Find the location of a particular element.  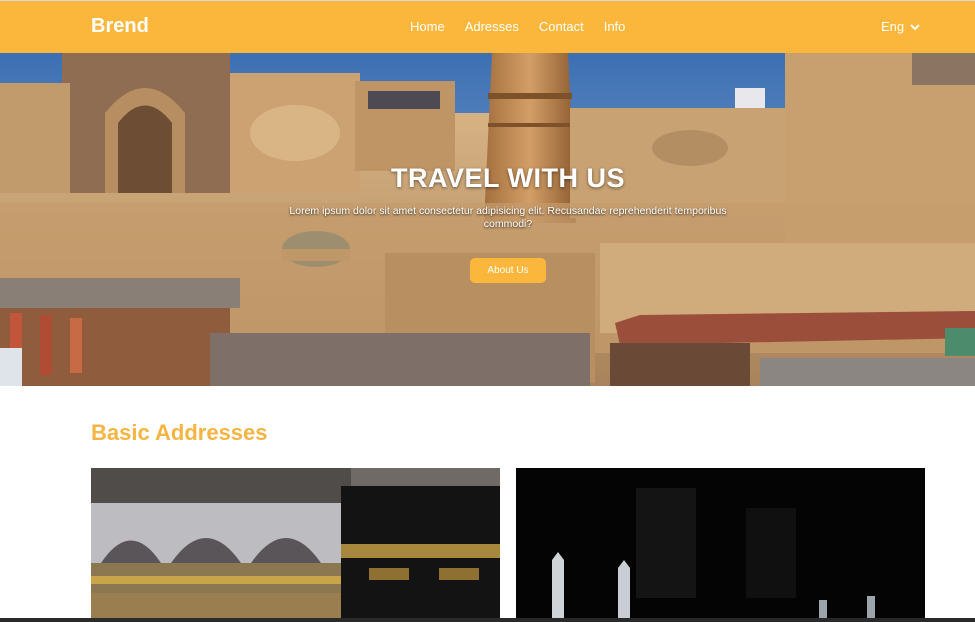

night-mosque-image is located at coordinates (720, 543).